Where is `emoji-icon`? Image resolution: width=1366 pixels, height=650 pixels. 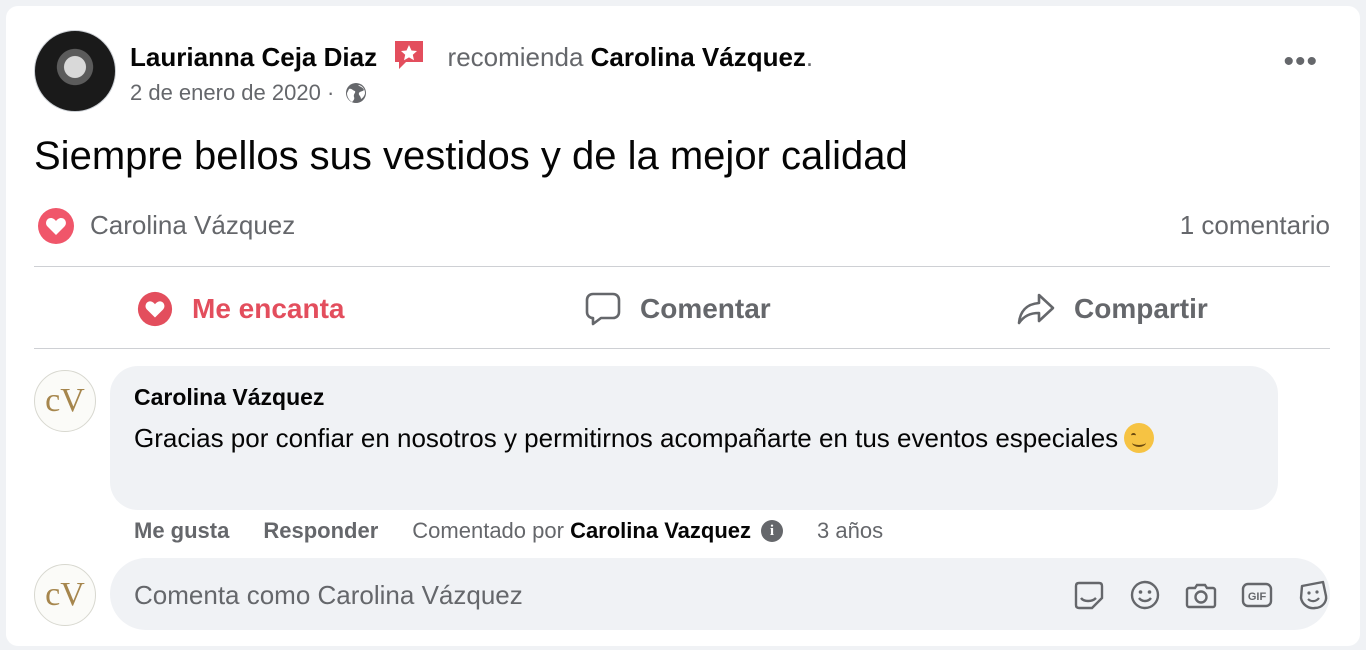
emoji-icon is located at coordinates (1145, 595).